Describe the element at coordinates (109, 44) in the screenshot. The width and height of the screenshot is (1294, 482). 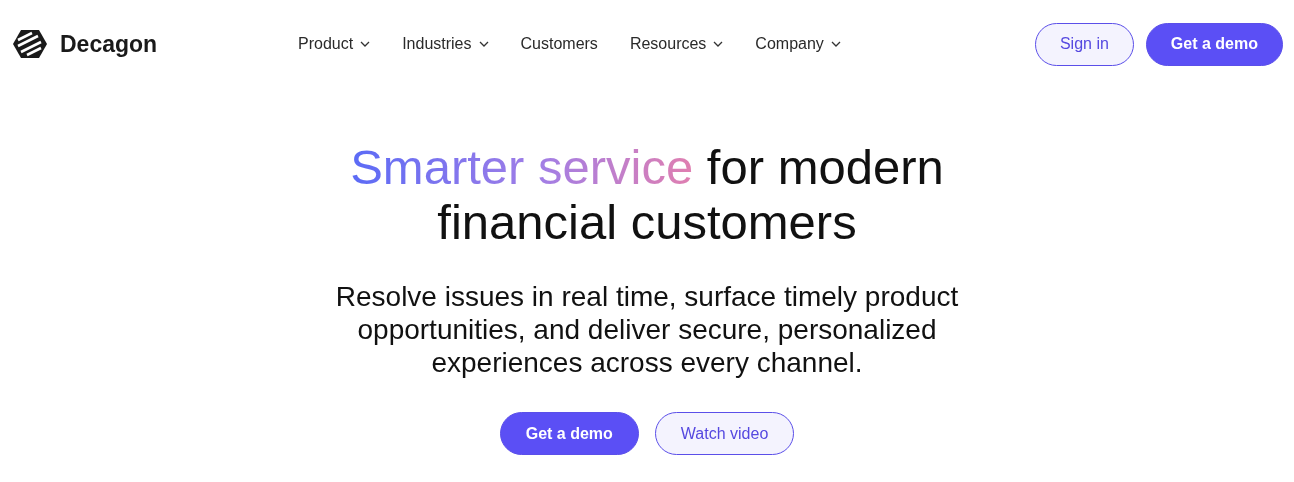
I see `brand-name: Decagon` at that location.